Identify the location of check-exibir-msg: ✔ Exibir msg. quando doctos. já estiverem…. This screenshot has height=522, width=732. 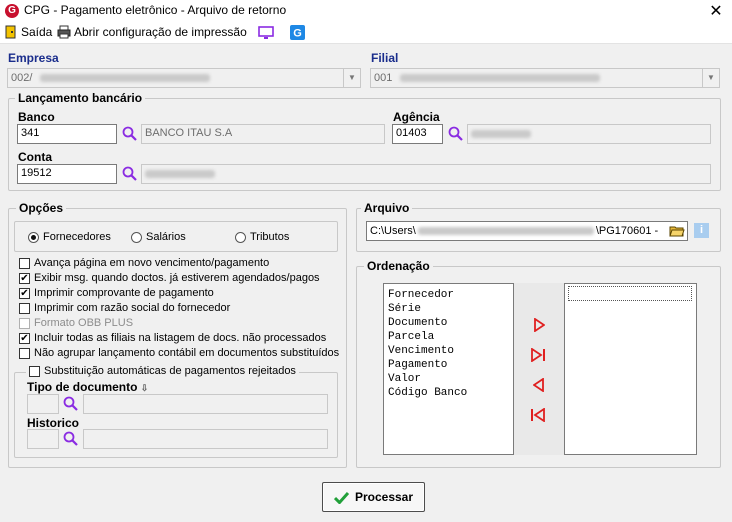
(169, 278).